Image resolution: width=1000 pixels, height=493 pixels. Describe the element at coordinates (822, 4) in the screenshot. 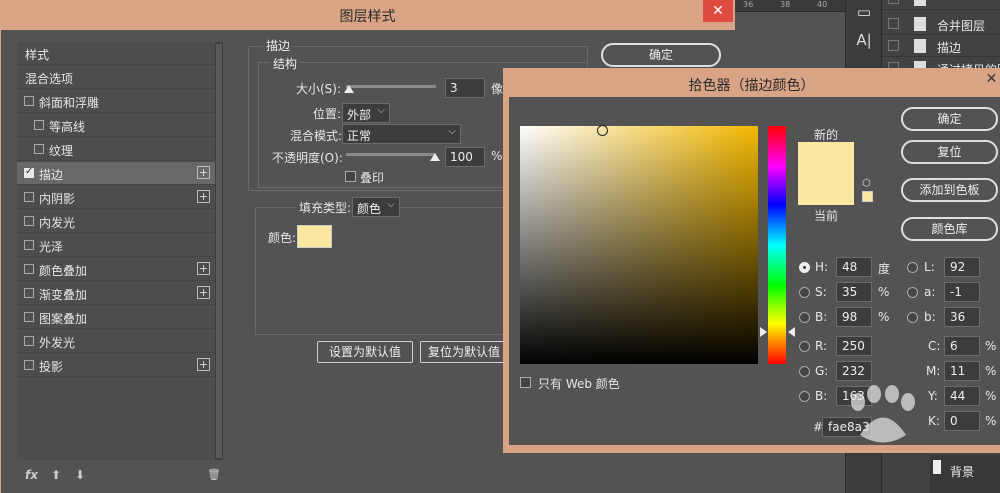

I see `ruler-tick: 40` at that location.